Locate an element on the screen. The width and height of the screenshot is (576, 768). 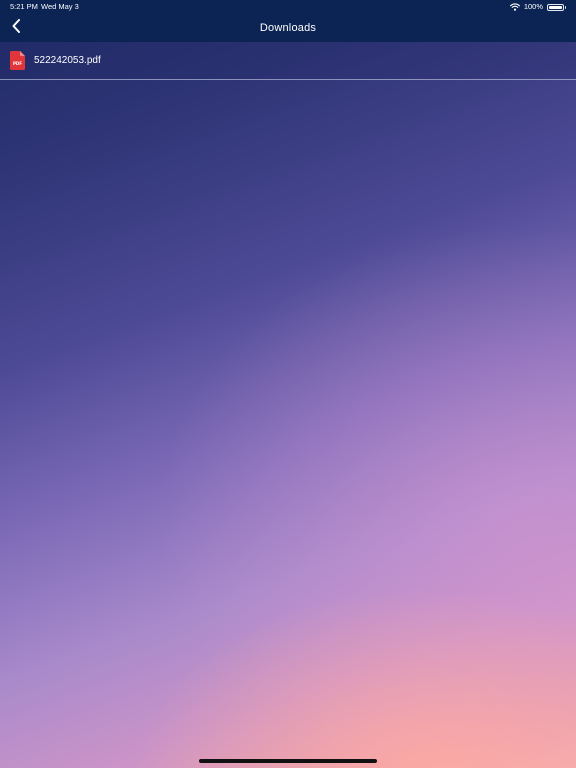
battery-icon is located at coordinates (556, 7).